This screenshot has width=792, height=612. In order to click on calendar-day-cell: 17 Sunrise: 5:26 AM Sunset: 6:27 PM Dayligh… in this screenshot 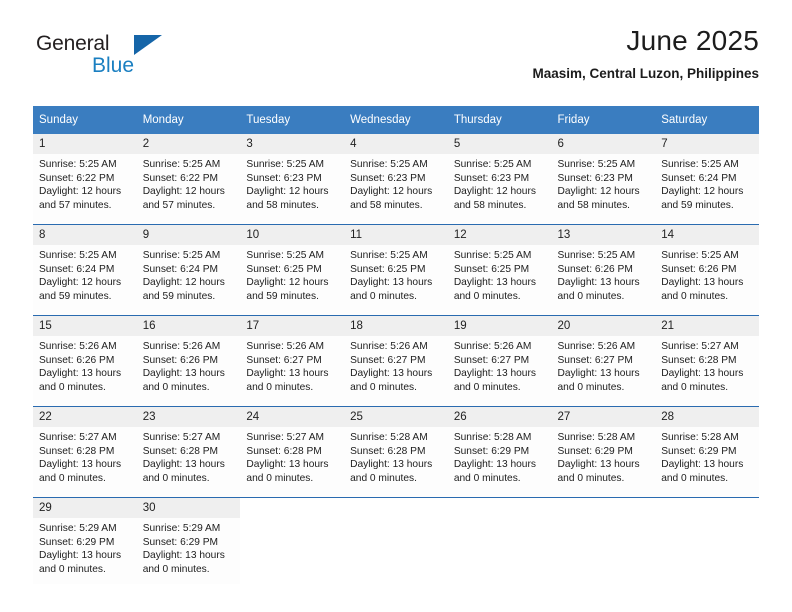, I will do `click(292, 361)`.